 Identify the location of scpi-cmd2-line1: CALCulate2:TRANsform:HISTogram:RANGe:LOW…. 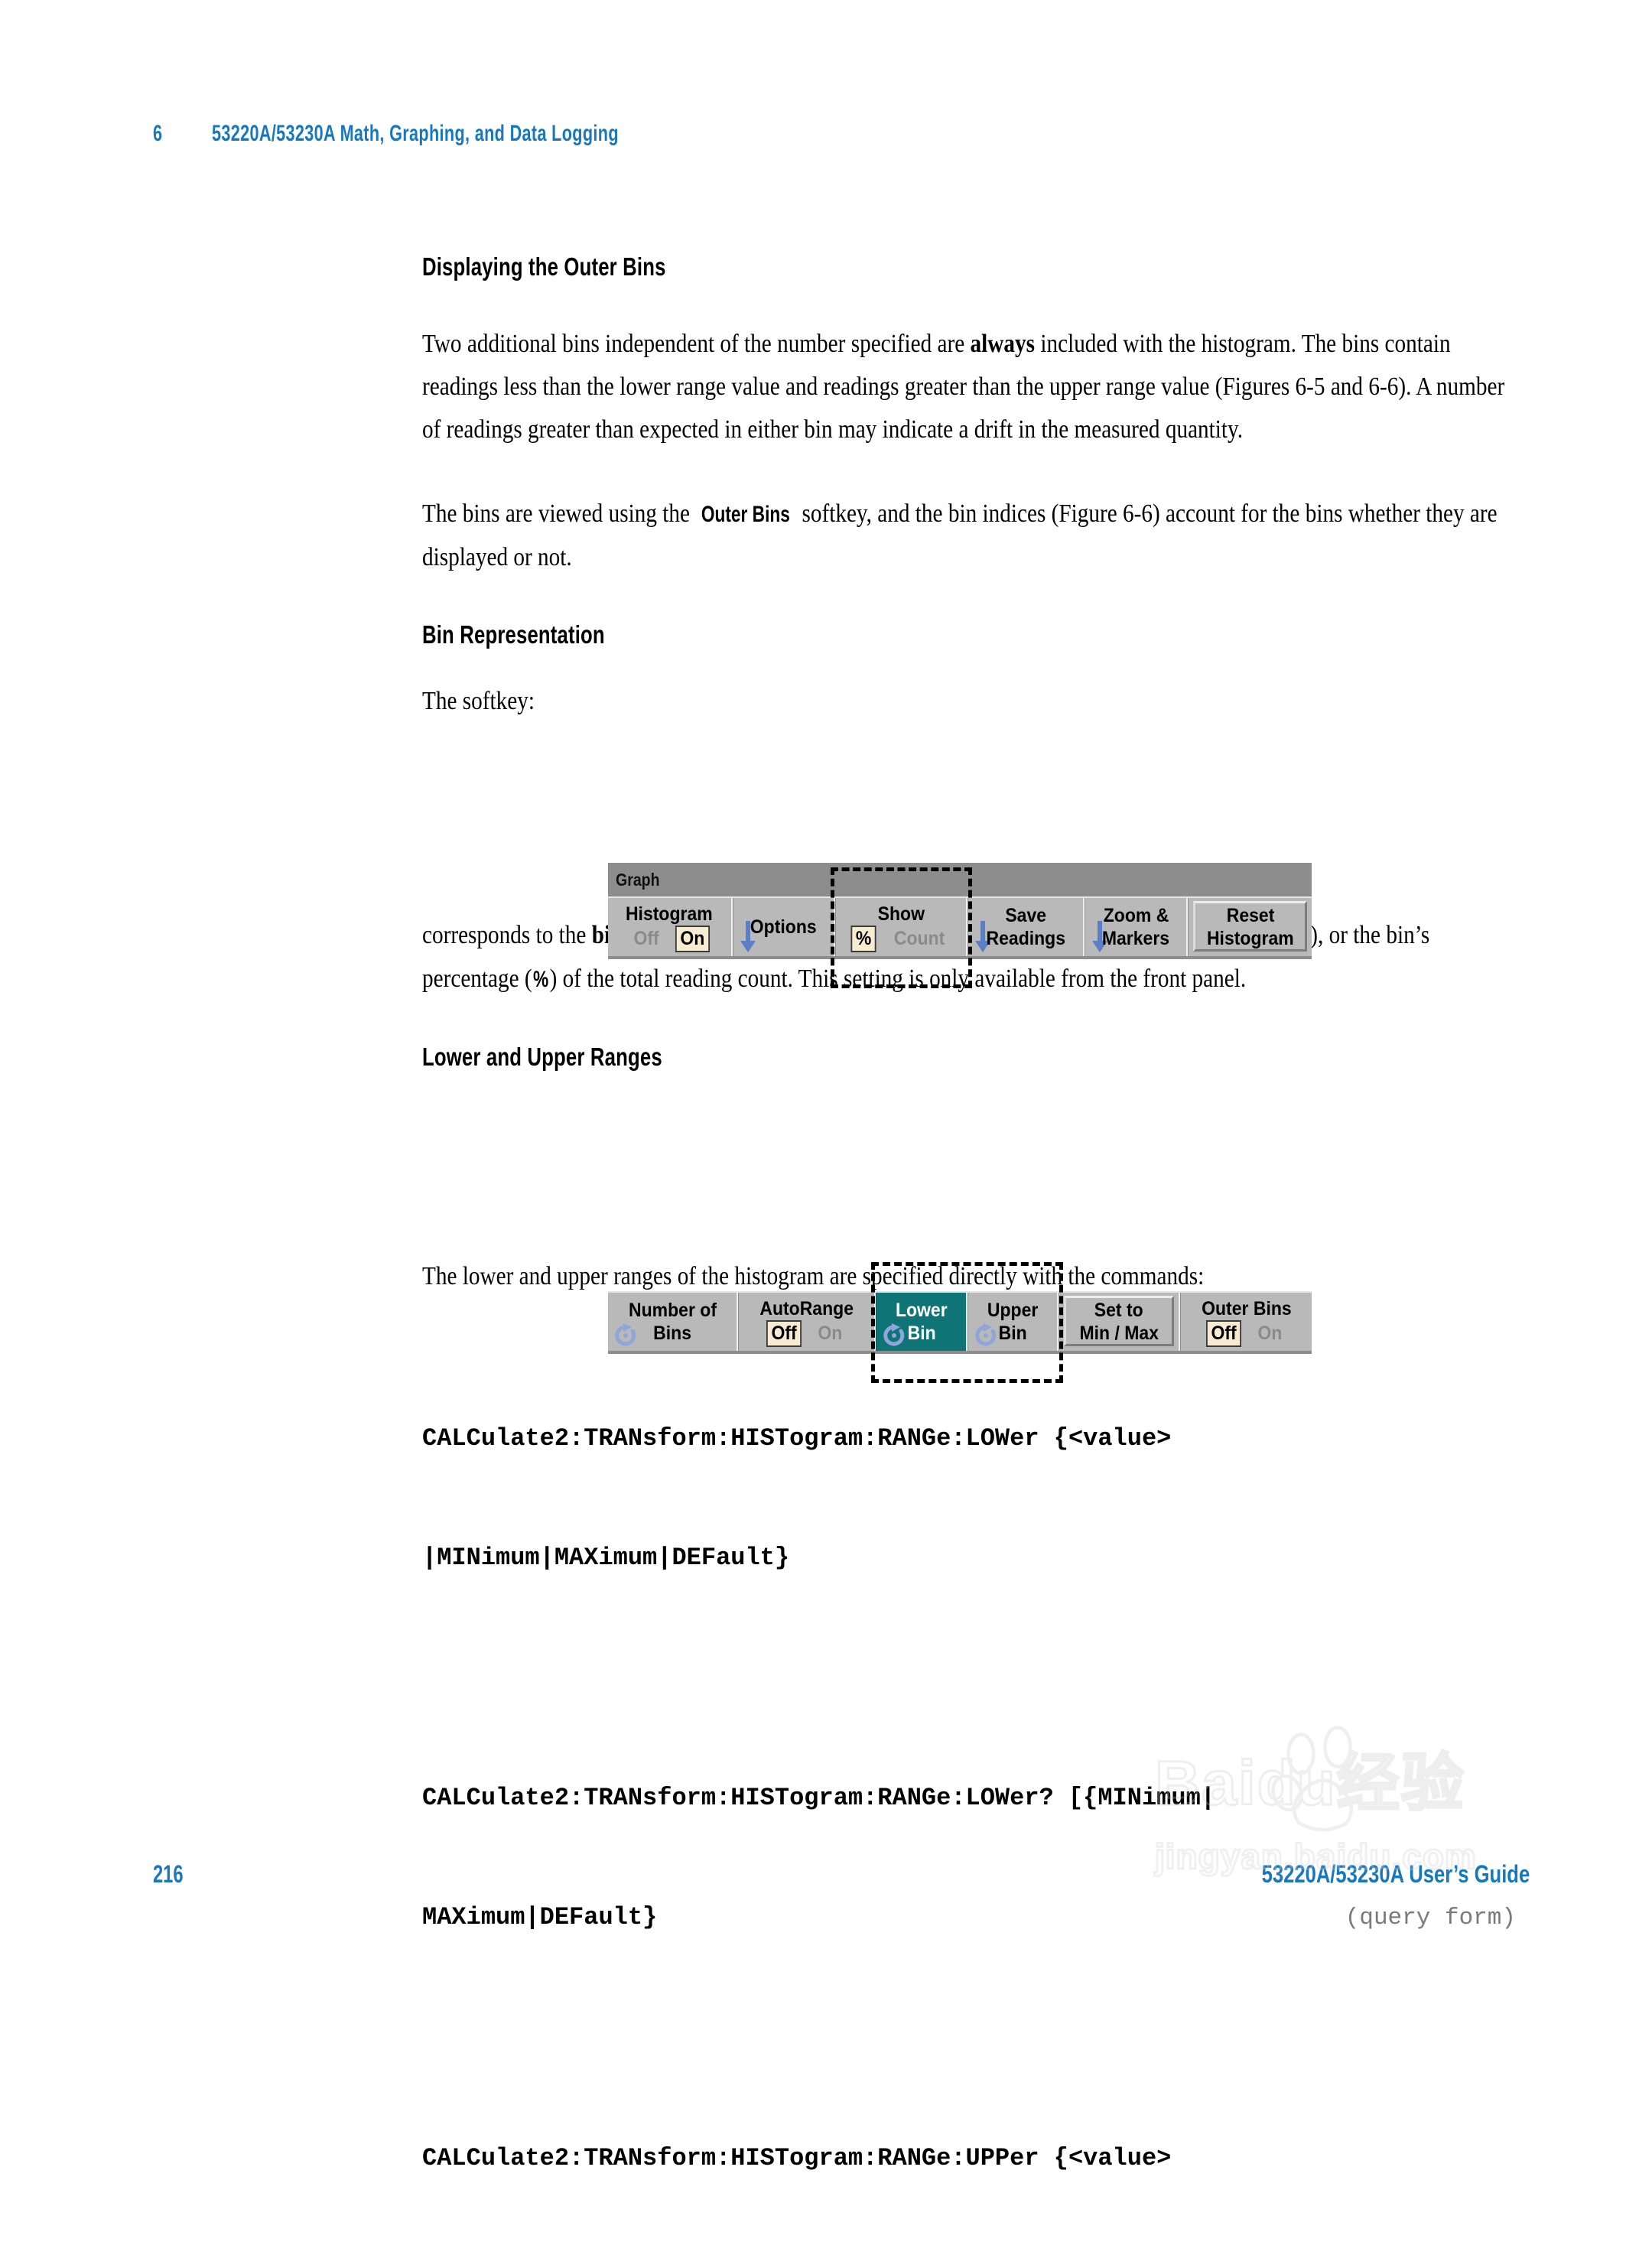
(819, 1798).